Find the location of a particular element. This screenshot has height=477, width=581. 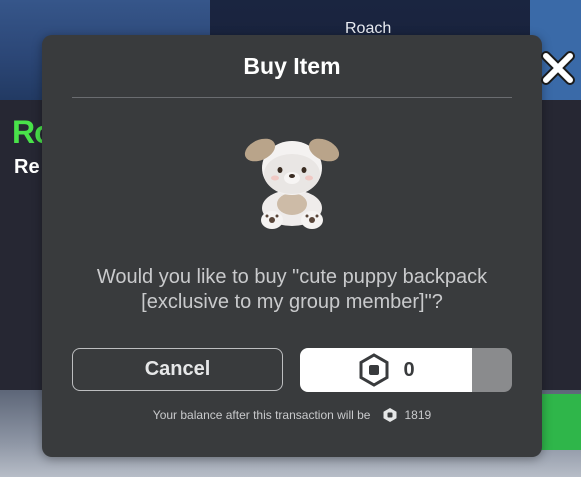

close-icon is located at coordinates (558, 70).